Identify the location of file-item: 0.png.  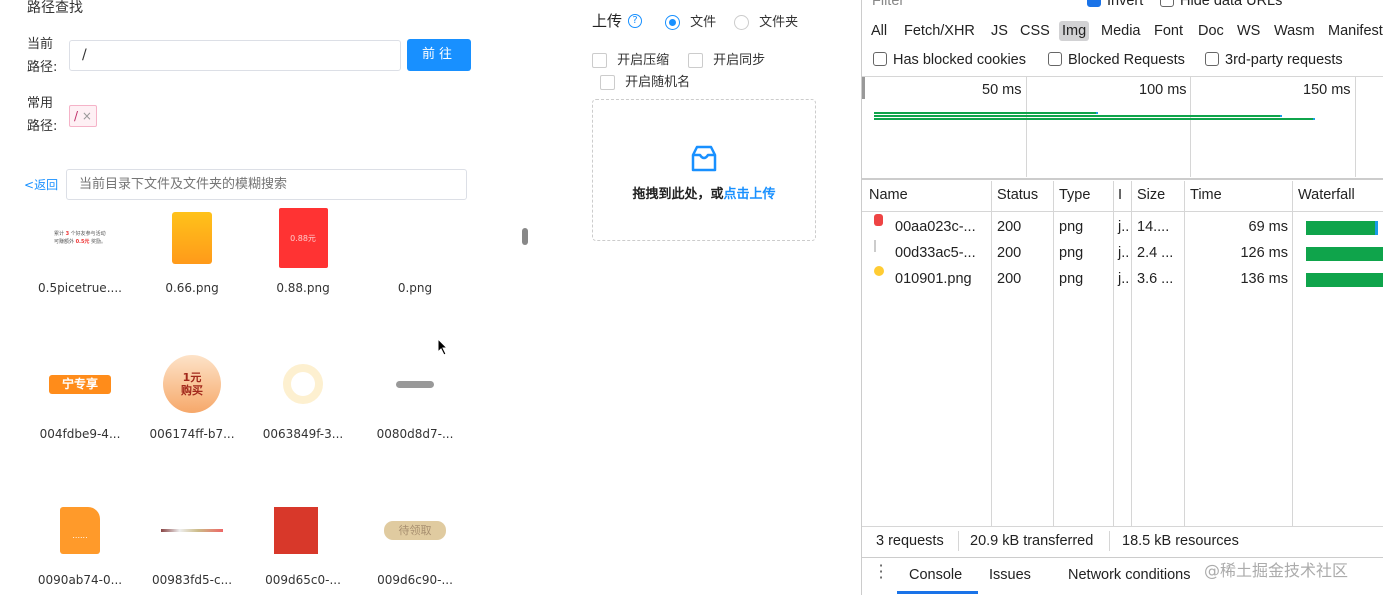
(415, 249).